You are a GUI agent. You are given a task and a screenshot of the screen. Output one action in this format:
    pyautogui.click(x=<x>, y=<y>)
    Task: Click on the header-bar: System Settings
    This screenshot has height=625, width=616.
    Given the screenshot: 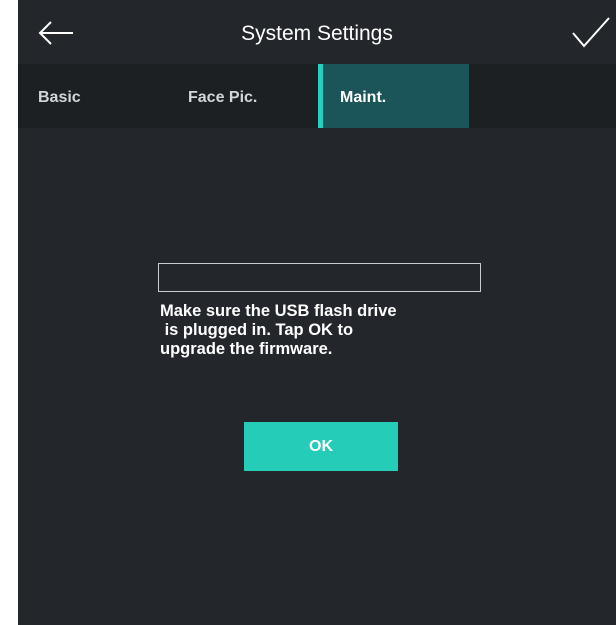 What is the action you would take?
    pyautogui.click(x=317, y=32)
    